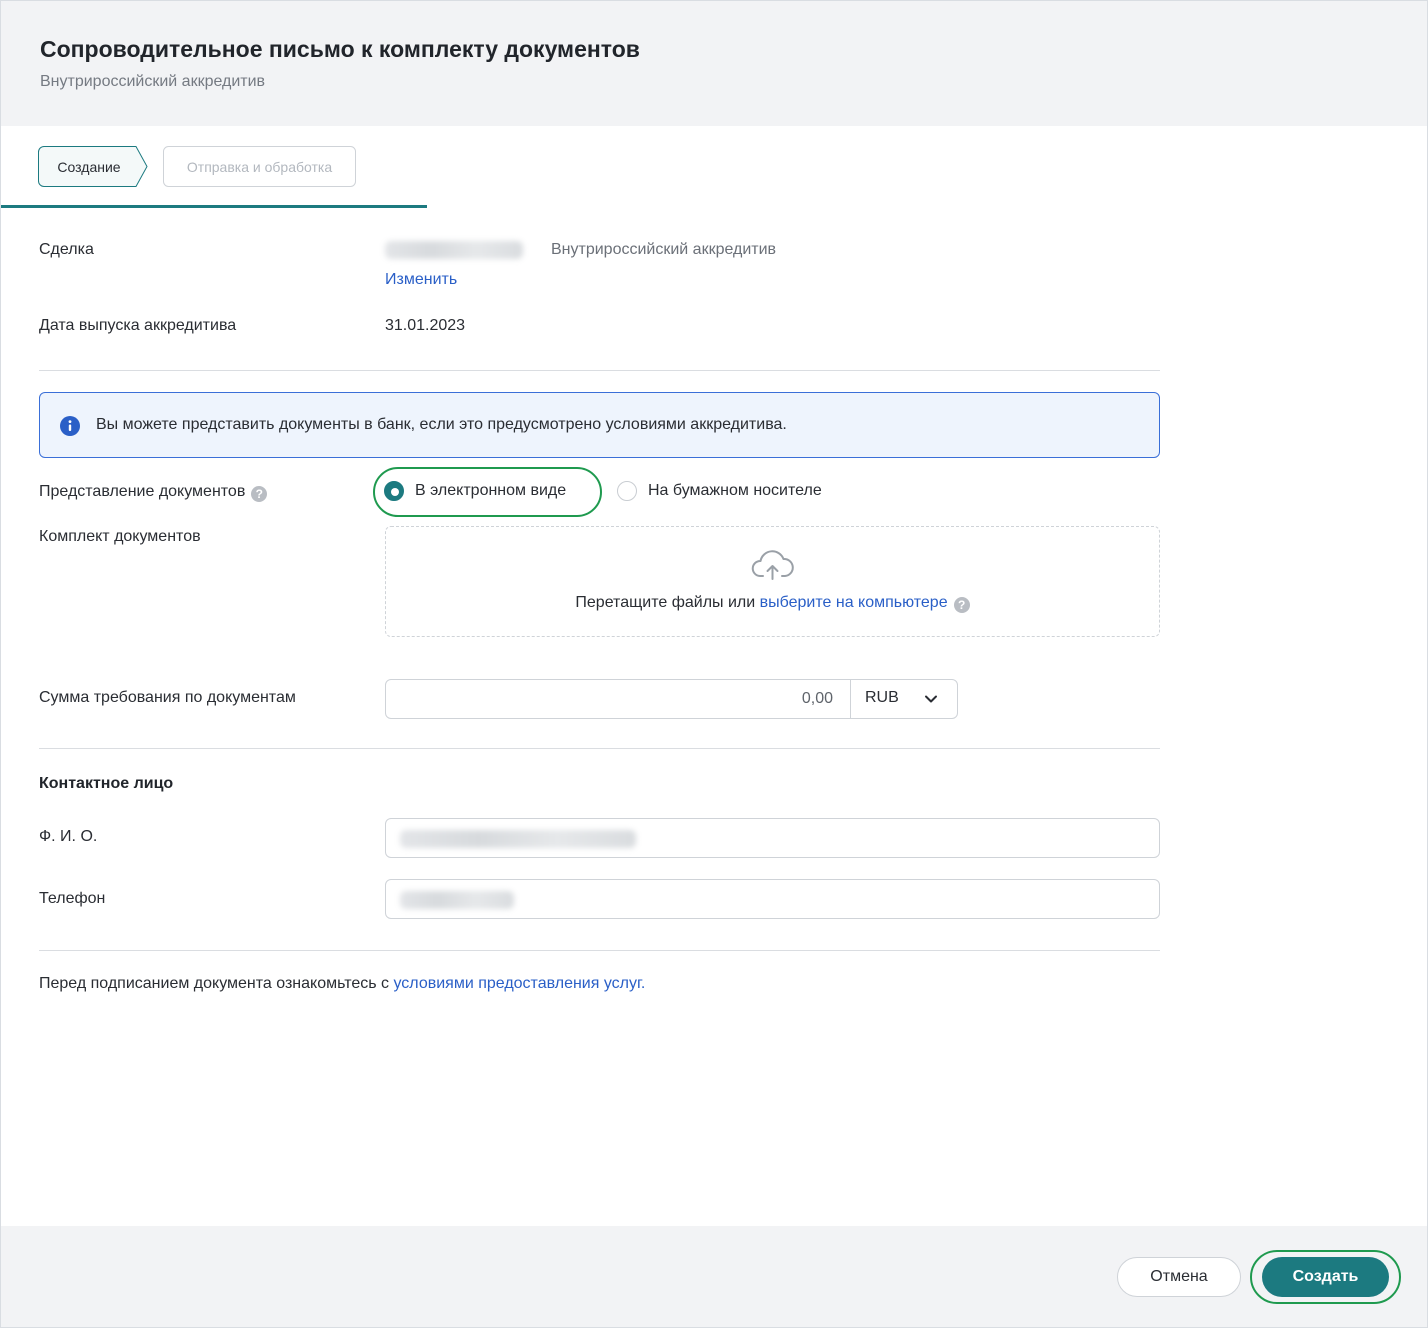 The height and width of the screenshot is (1328, 1428). Describe the element at coordinates (106, 783) in the screenshot. I see `contact-section-title: Контактное лицо` at that location.